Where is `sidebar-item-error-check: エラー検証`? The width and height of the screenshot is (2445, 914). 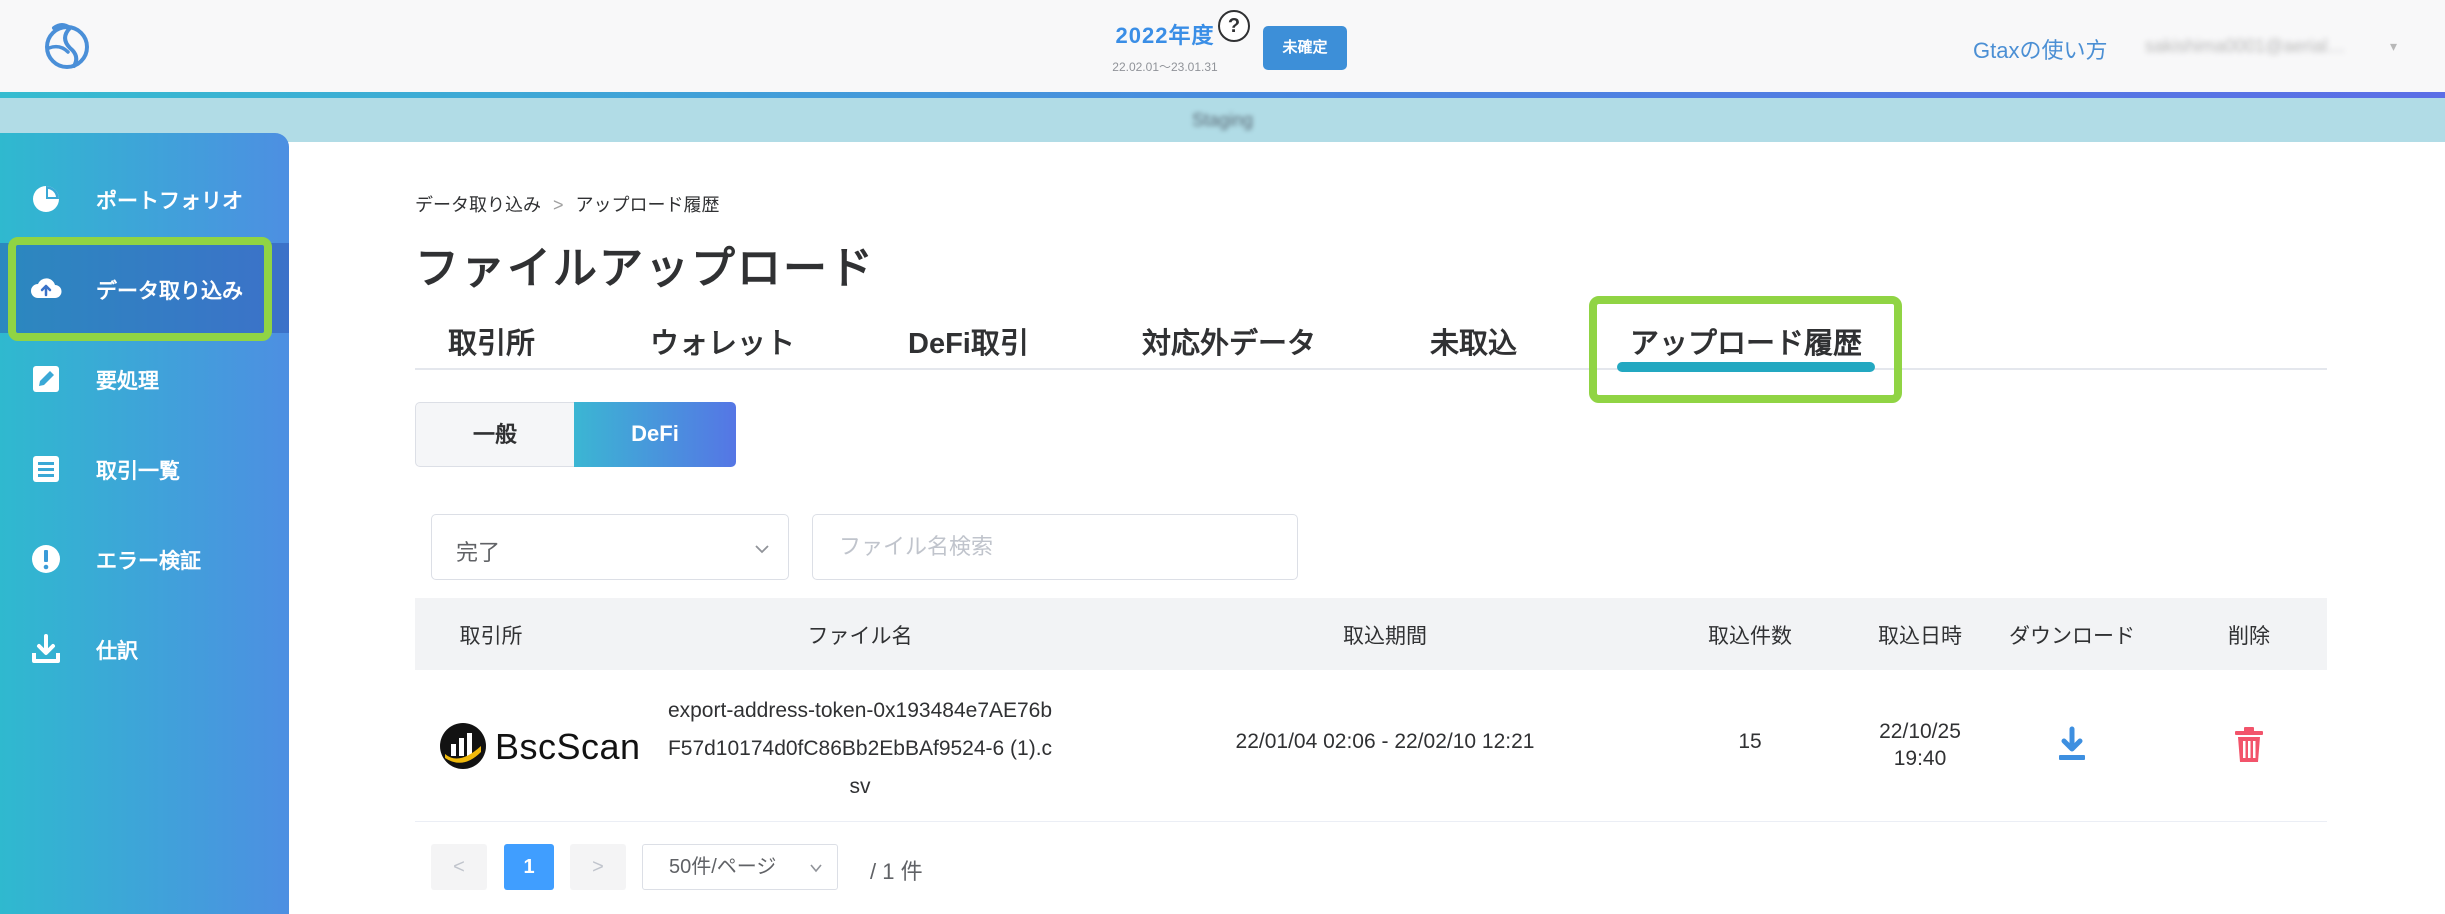 sidebar-item-error-check: エラー検証 is located at coordinates (144, 558).